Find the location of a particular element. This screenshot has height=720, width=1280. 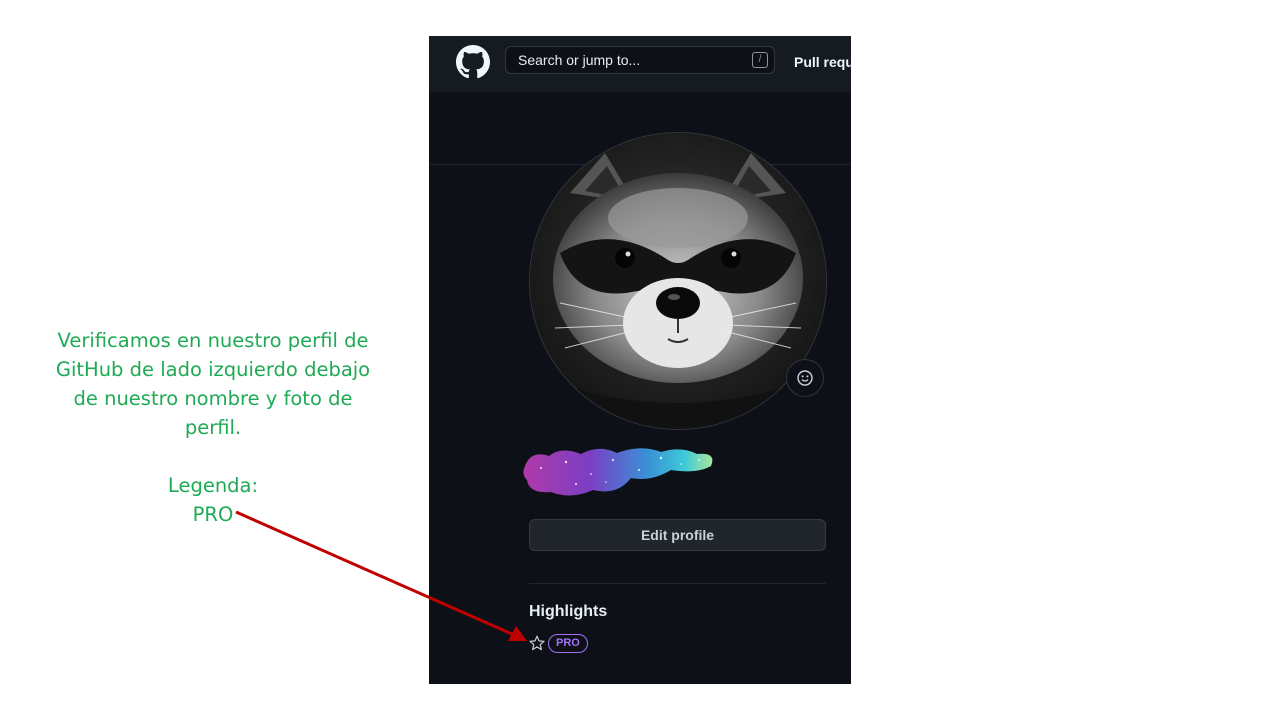

nav-pull-requests: Pull requ is located at coordinates (822, 62).